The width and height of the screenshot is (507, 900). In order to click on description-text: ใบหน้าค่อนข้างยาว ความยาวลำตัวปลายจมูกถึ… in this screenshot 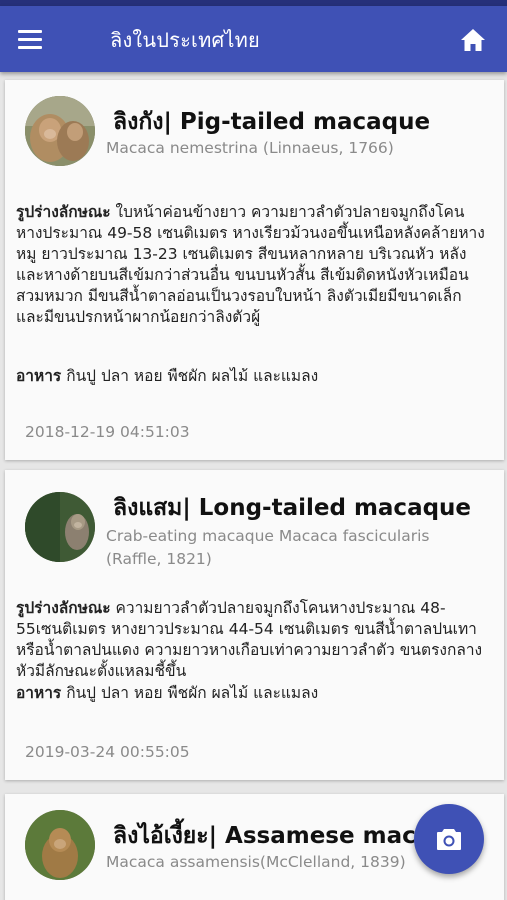, I will do `click(250, 264)`.